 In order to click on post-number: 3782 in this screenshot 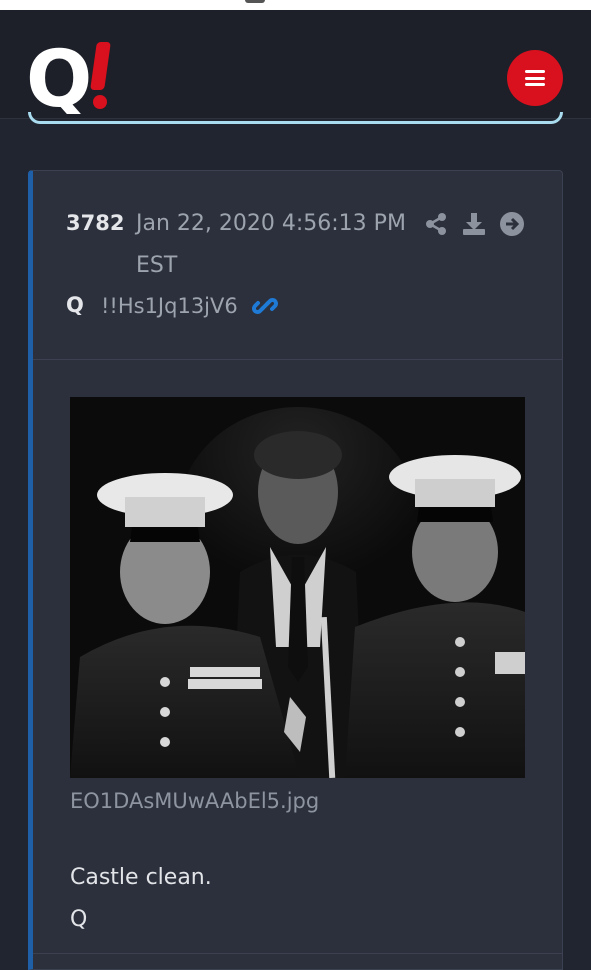, I will do `click(95, 223)`.